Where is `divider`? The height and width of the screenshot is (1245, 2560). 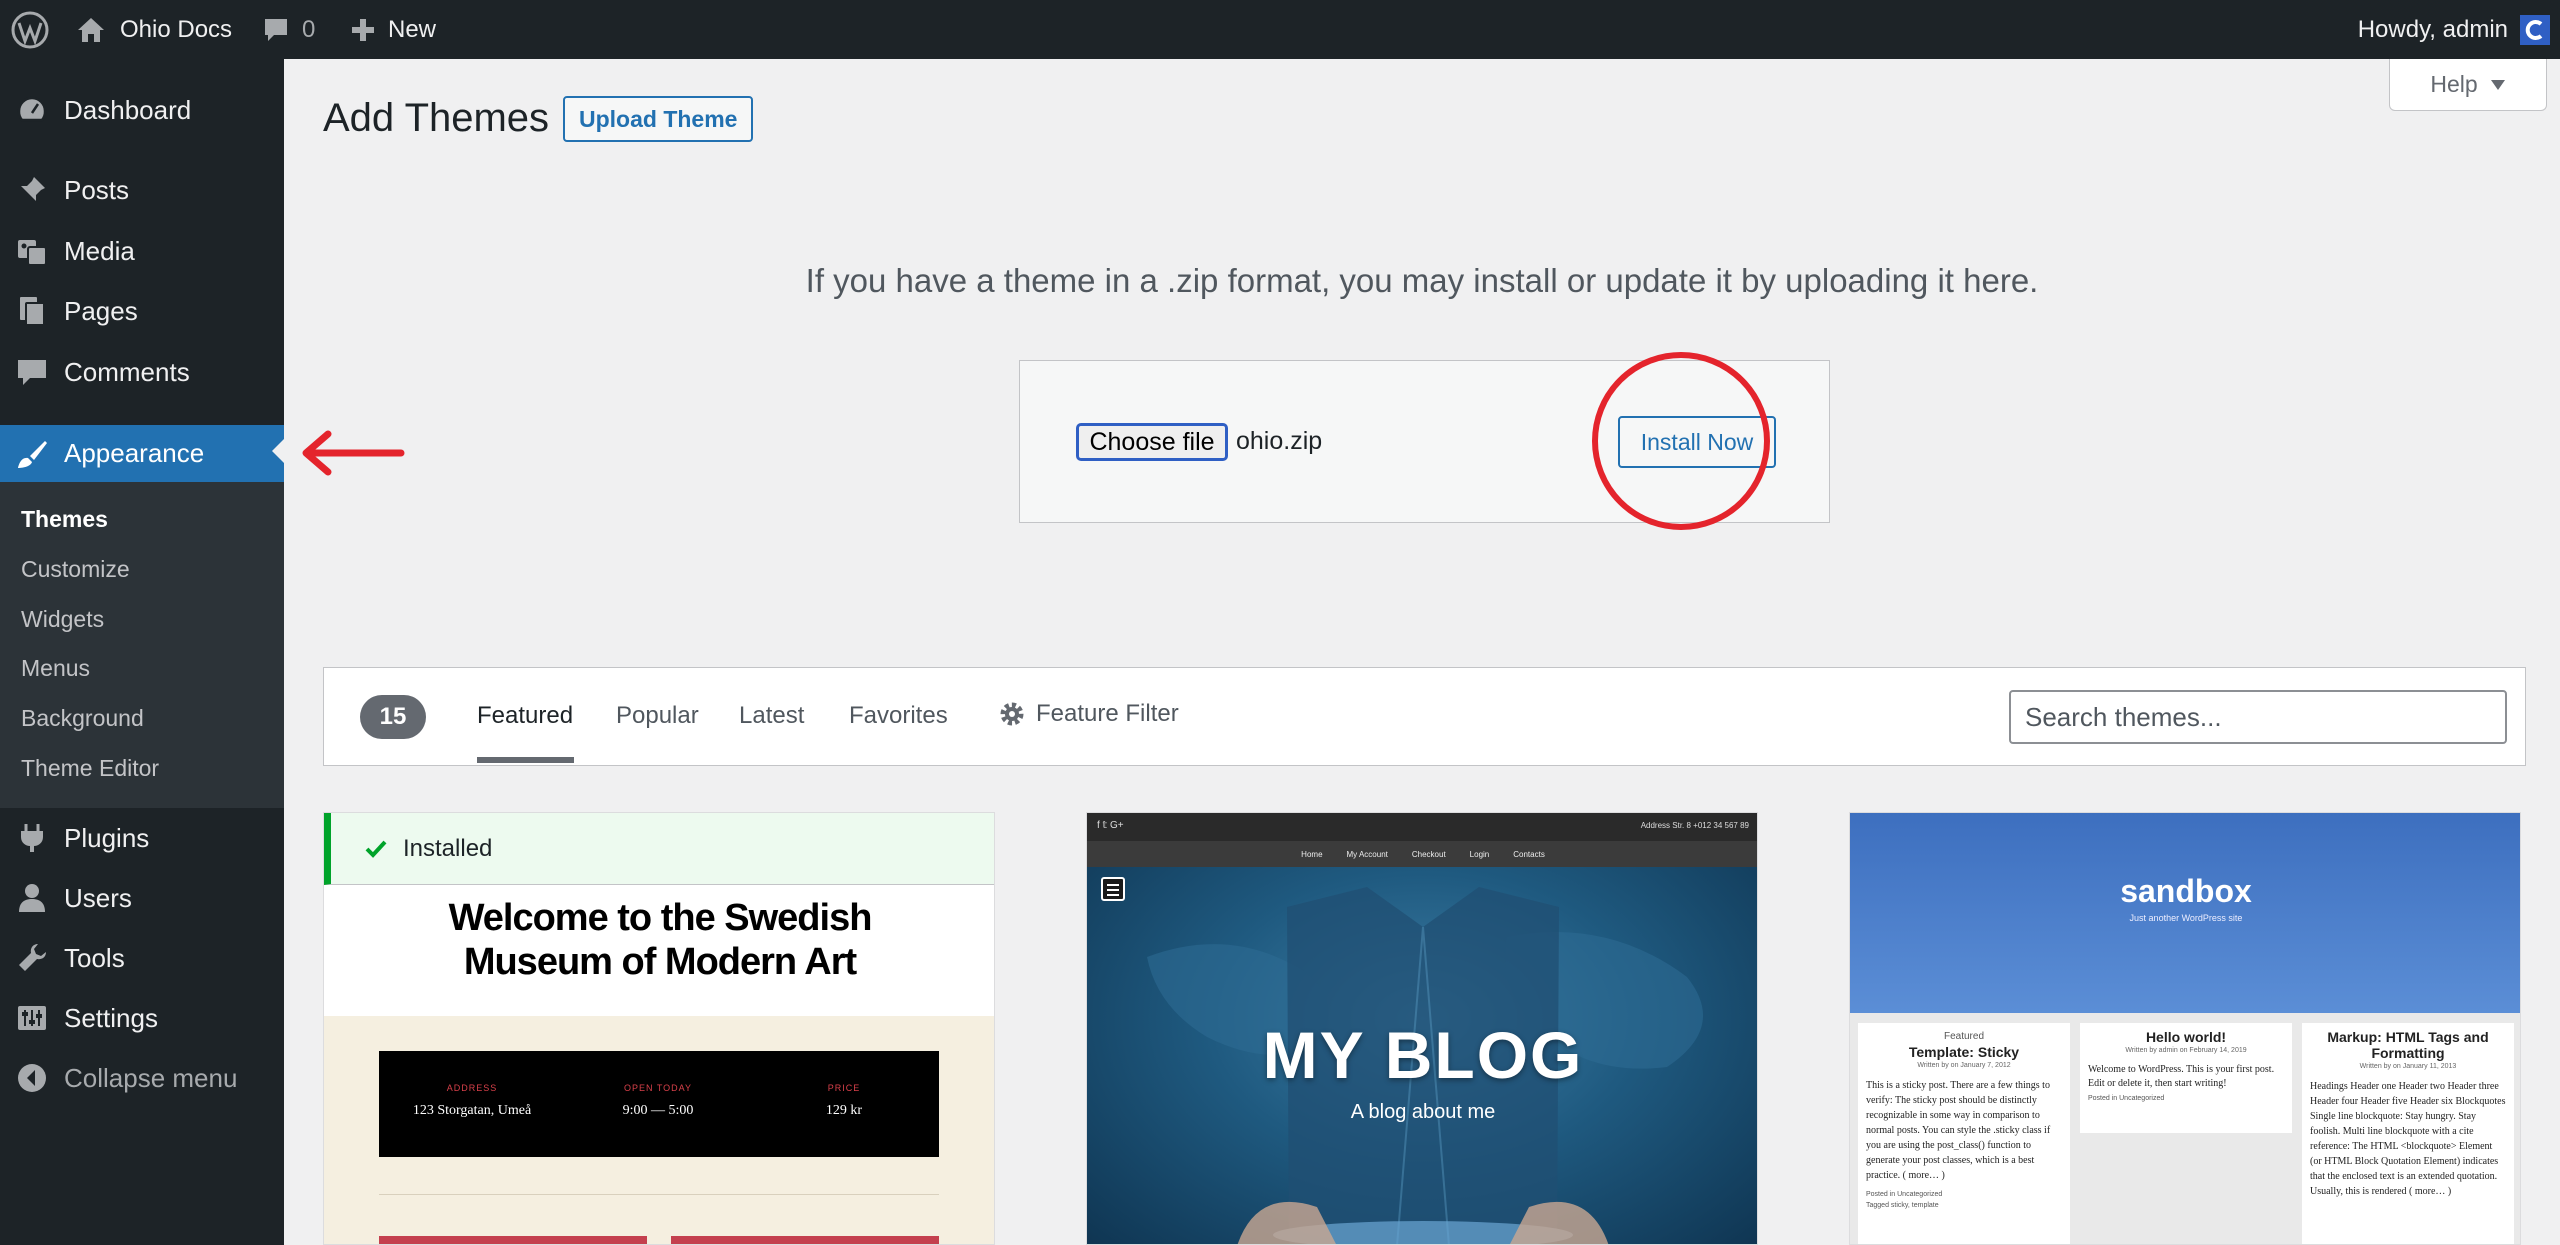
divider is located at coordinates (659, 1194).